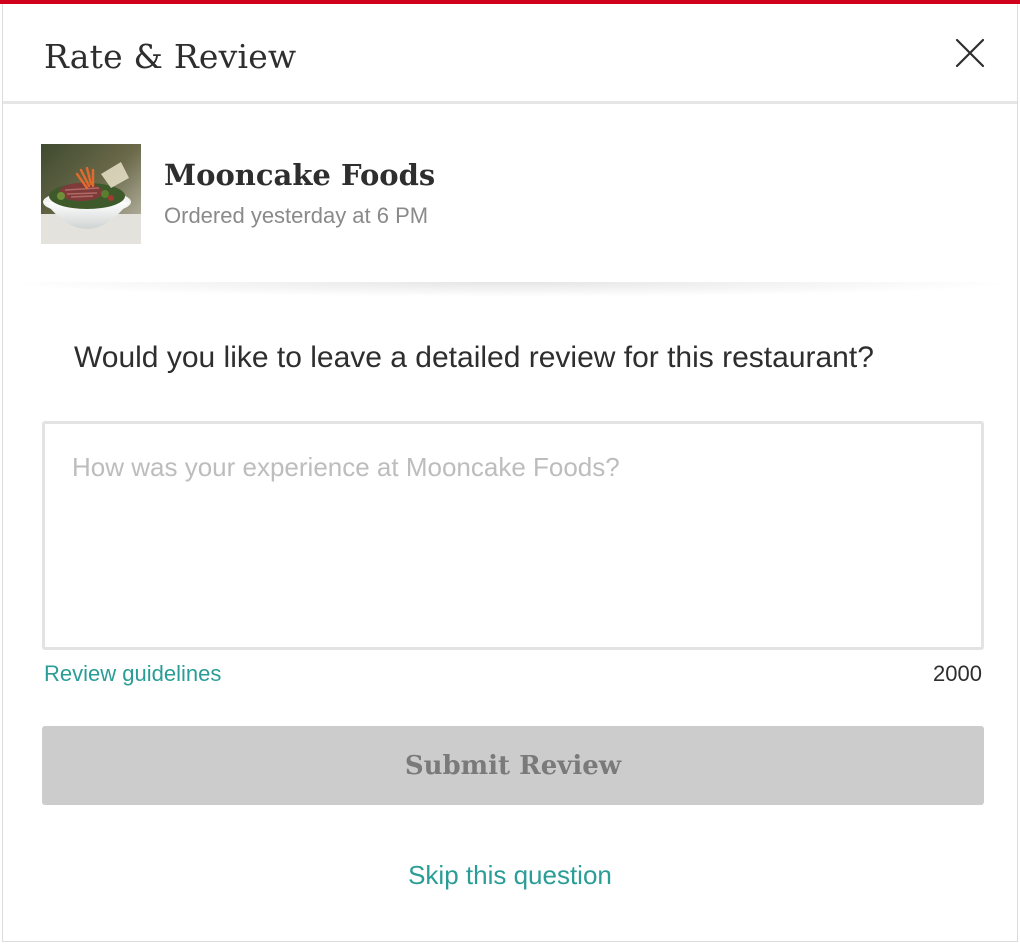 The height and width of the screenshot is (948, 1020). What do you see at coordinates (510, 289) in the screenshot?
I see `section-divider` at bounding box center [510, 289].